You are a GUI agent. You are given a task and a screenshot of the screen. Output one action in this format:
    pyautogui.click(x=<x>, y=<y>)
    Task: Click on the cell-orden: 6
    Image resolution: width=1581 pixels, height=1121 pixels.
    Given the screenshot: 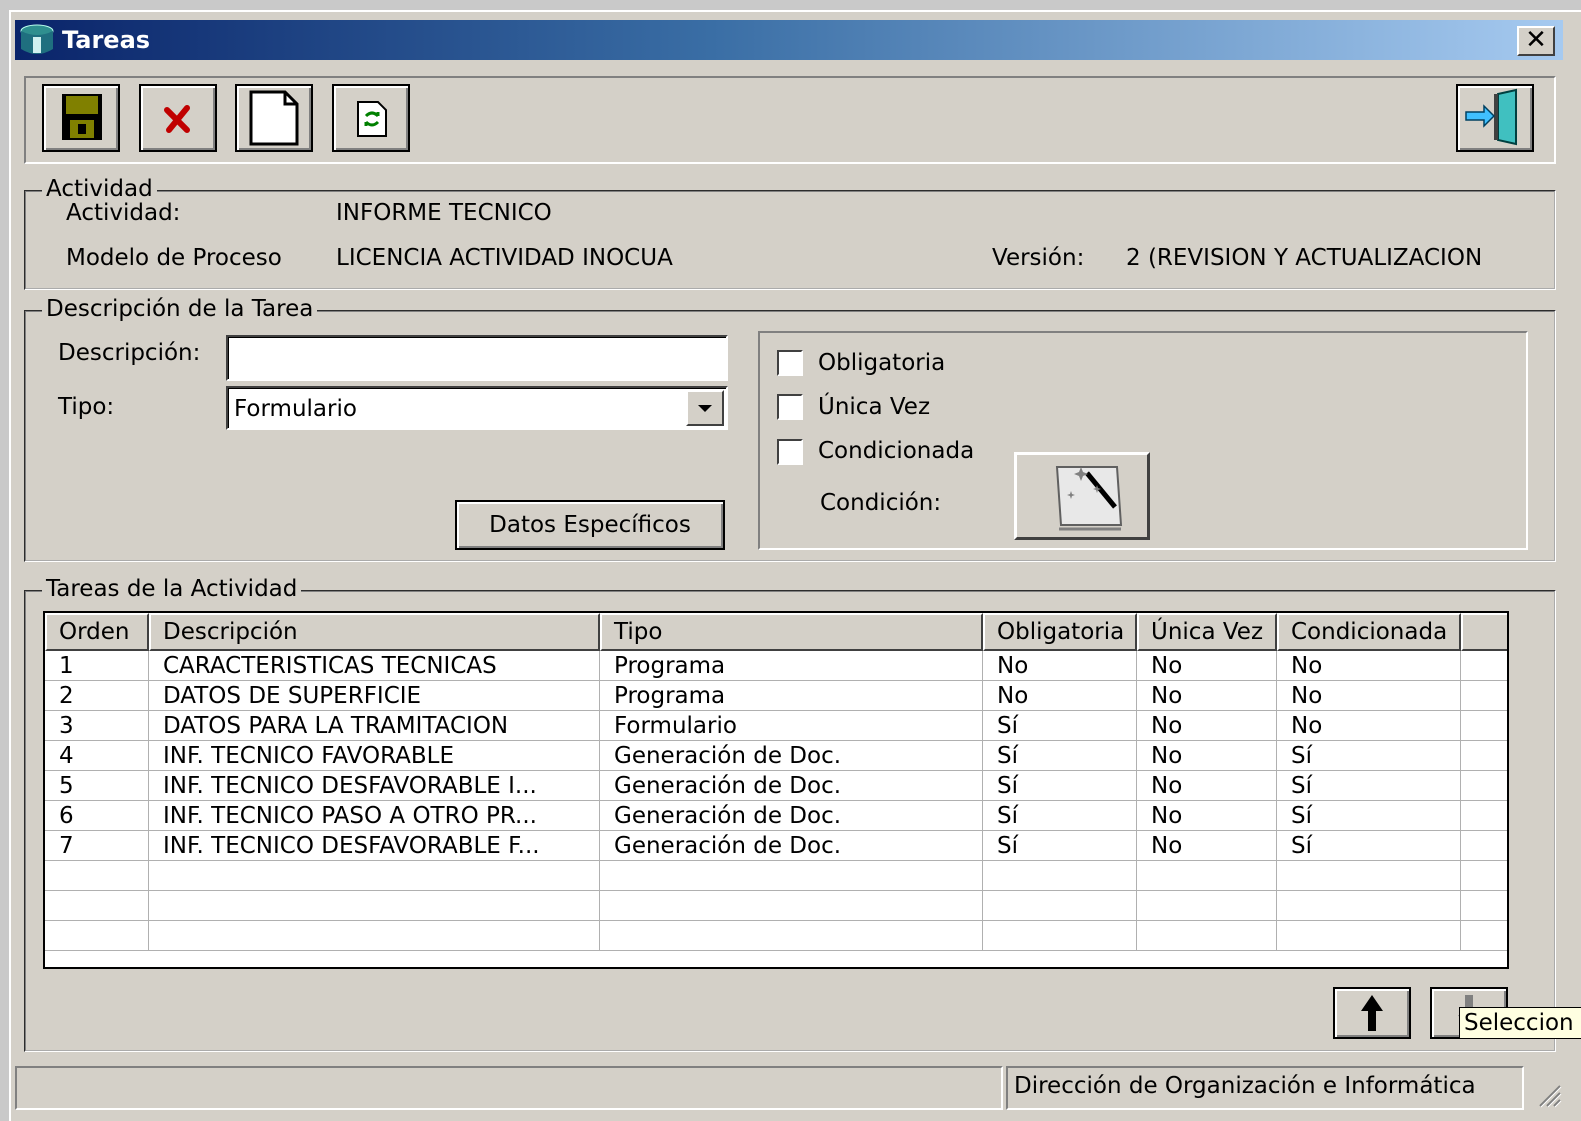 What is the action you would take?
    pyautogui.click(x=97, y=816)
    